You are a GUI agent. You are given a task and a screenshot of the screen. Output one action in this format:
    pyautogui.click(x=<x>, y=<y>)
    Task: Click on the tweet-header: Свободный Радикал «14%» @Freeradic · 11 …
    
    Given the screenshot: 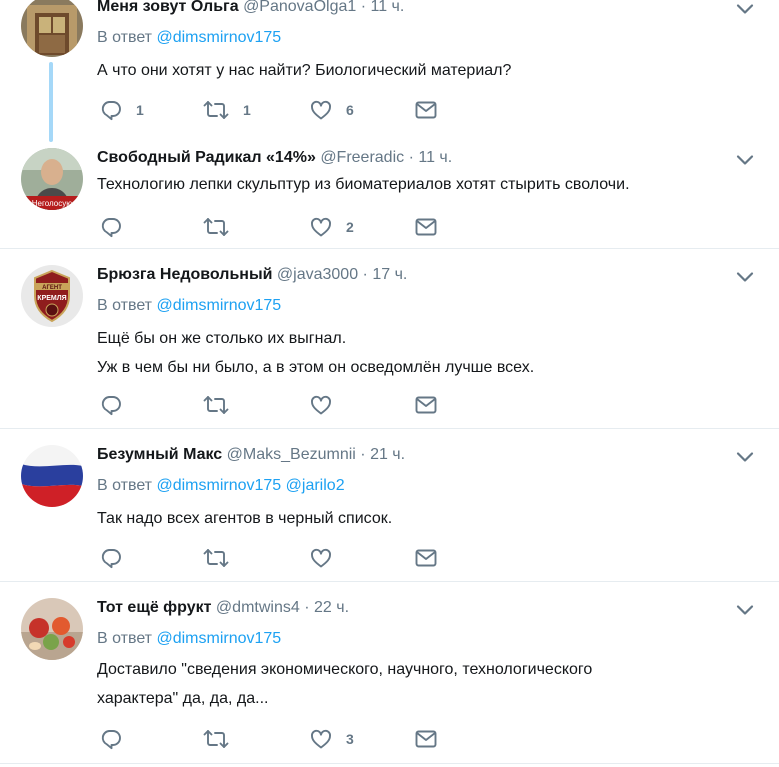 What is the action you would take?
    pyautogui.click(x=274, y=158)
    